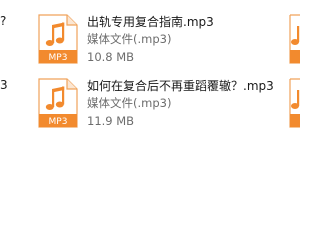  I want to click on left-item-name-fragment: 3, so click(4, 85).